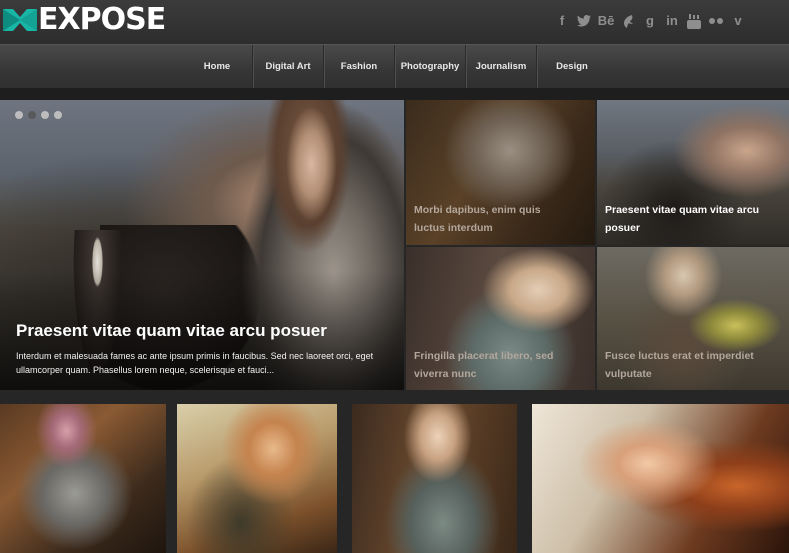  What do you see at coordinates (562, 21) in the screenshot?
I see `facebook-icon: f` at bounding box center [562, 21].